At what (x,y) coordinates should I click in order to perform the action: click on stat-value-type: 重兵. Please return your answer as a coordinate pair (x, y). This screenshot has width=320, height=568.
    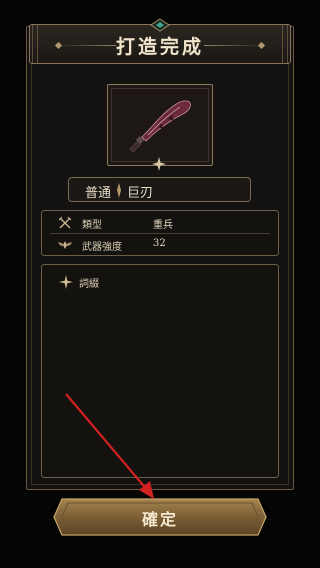
    Looking at the image, I should click on (163, 225).